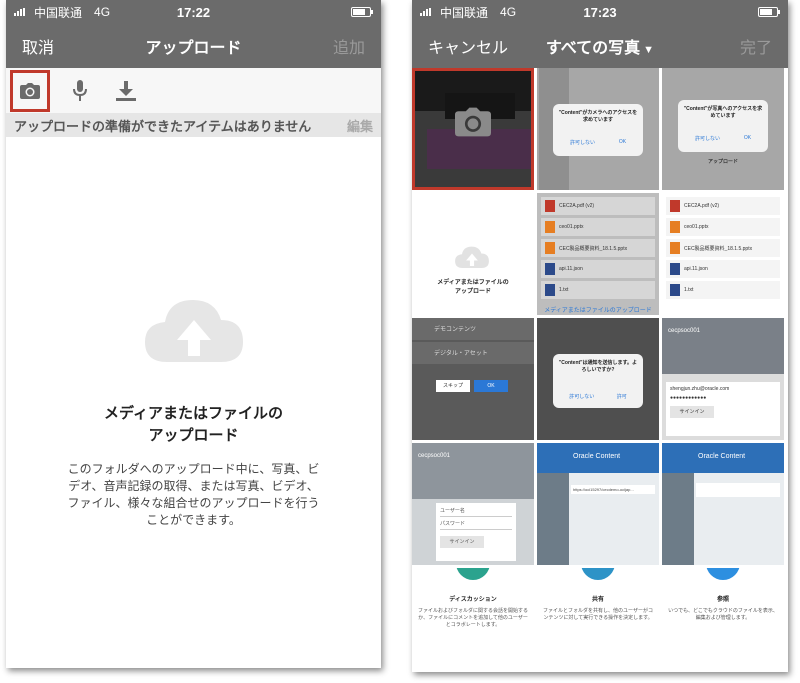  Describe the element at coordinates (598, 379) in the screenshot. I see `photo-thumbnail: "Content"は通知を送信します。よろしいですか? 許可しない 許可` at that location.